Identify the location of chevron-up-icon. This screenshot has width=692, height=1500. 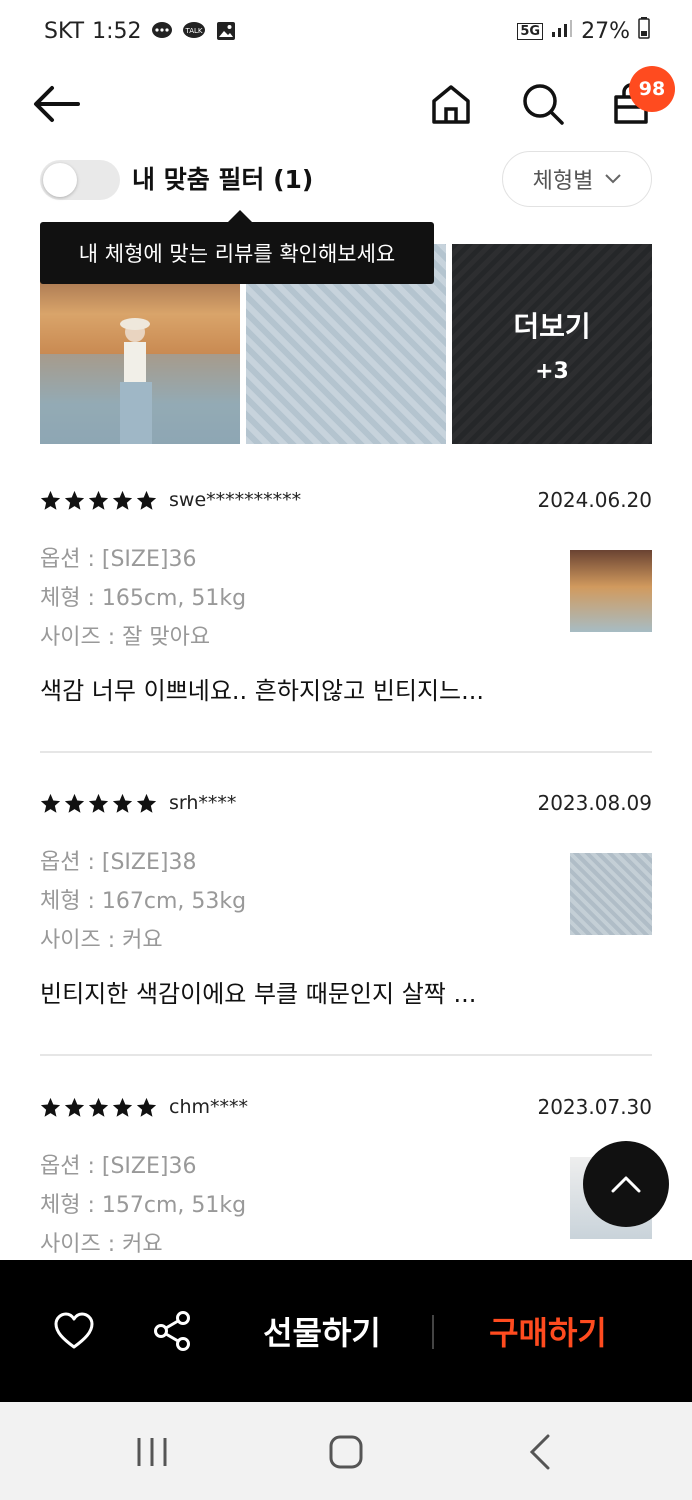
(626, 1184).